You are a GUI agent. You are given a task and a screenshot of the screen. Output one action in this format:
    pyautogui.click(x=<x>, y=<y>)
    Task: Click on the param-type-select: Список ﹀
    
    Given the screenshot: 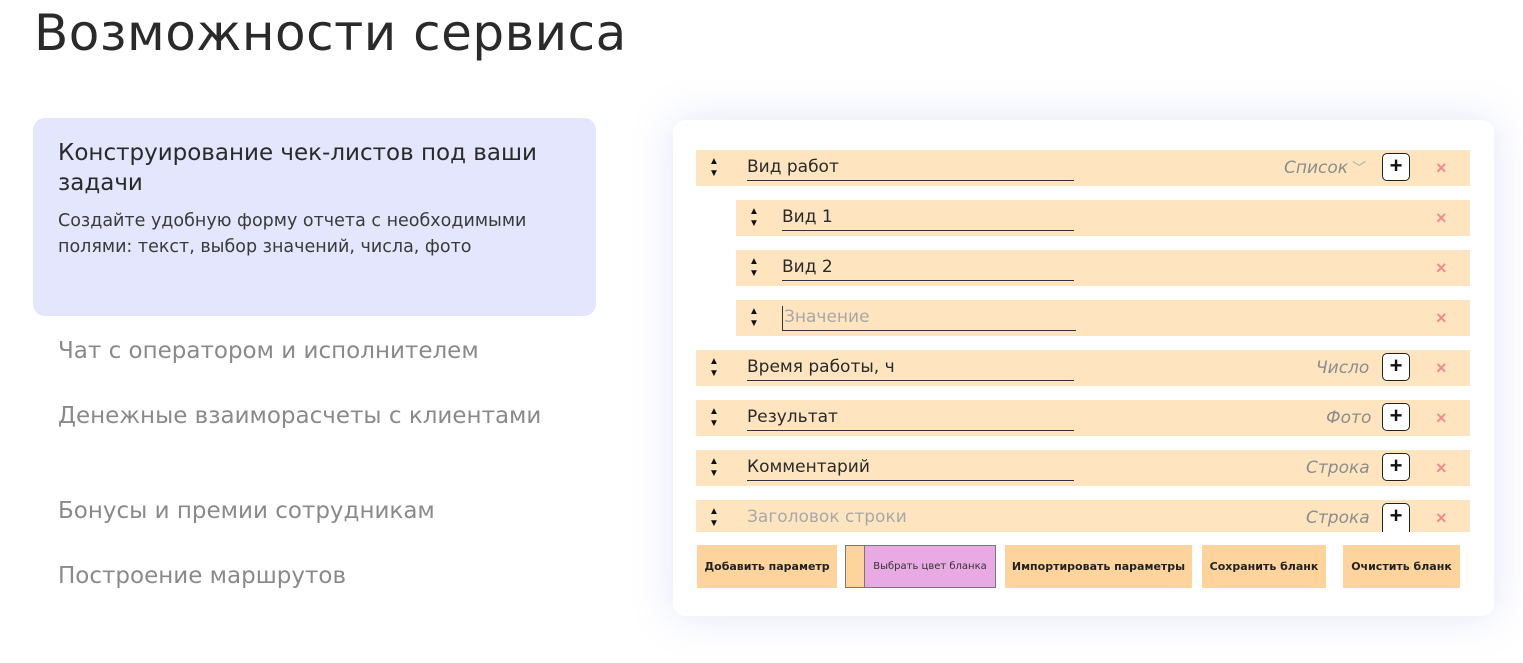 What is the action you would take?
    pyautogui.click(x=1325, y=168)
    